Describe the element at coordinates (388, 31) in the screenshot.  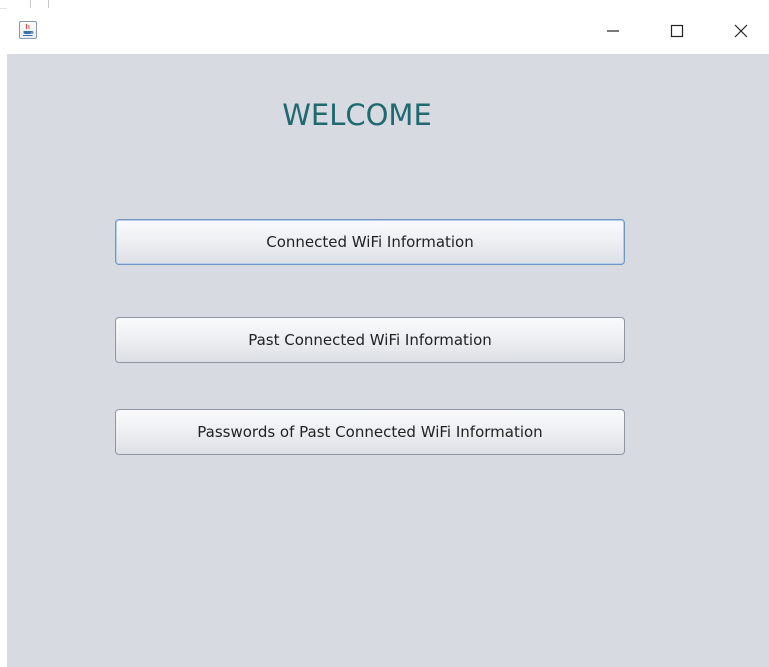
I see `title-bar` at that location.